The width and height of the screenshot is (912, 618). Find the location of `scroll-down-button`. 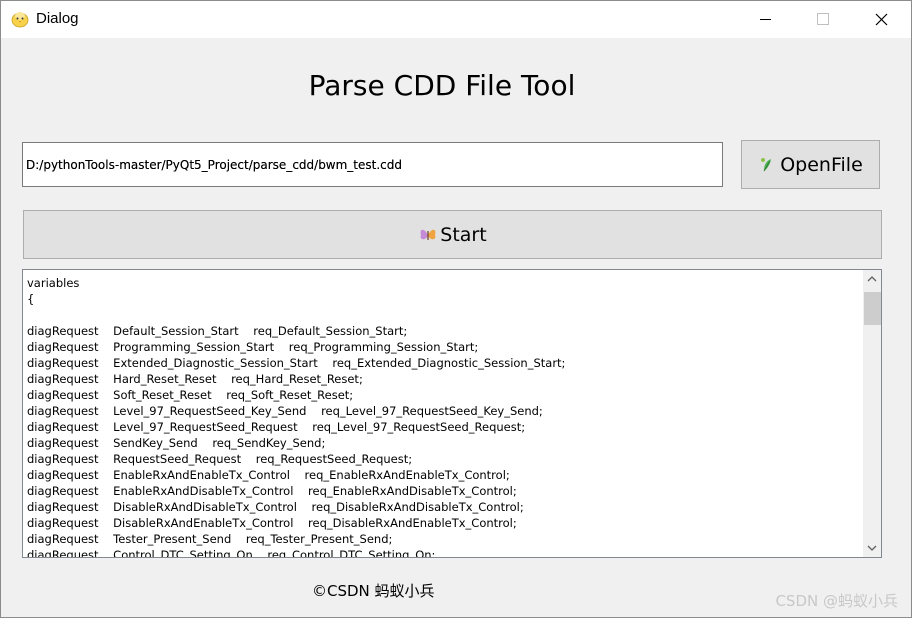

scroll-down-button is located at coordinates (872, 548).